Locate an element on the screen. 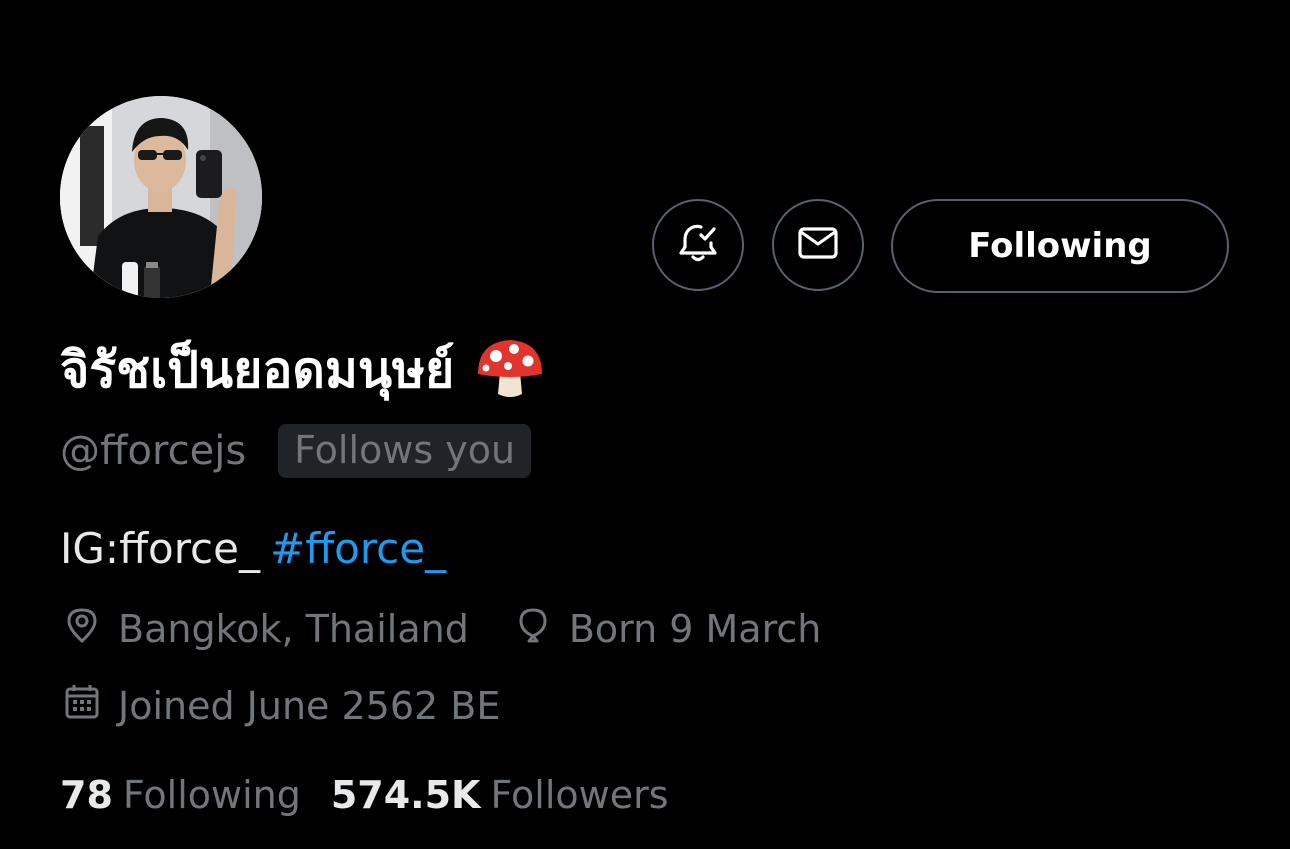 The height and width of the screenshot is (849, 1290). birthday-item: Born 9 March is located at coordinates (667, 629).